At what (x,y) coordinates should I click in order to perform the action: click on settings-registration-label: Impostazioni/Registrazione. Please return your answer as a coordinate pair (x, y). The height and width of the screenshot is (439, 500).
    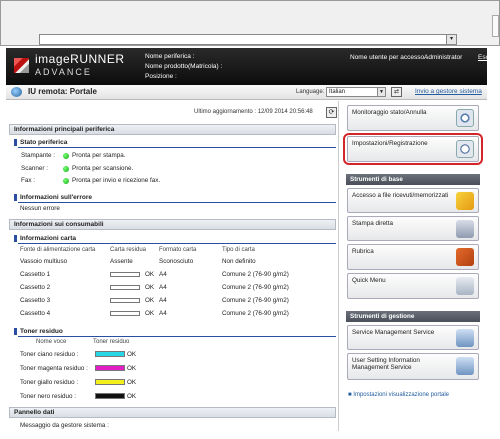
    Looking at the image, I should click on (390, 143).